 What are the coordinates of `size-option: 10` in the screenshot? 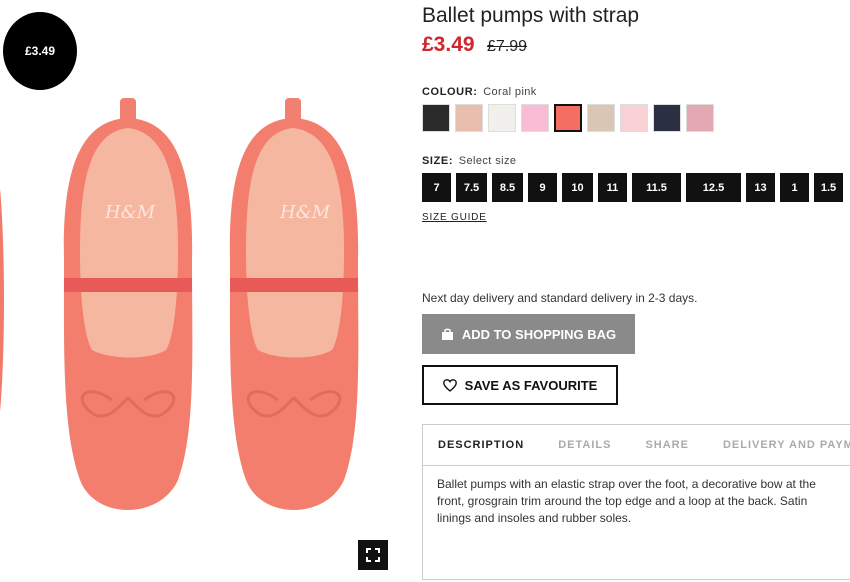 It's located at (577, 187).